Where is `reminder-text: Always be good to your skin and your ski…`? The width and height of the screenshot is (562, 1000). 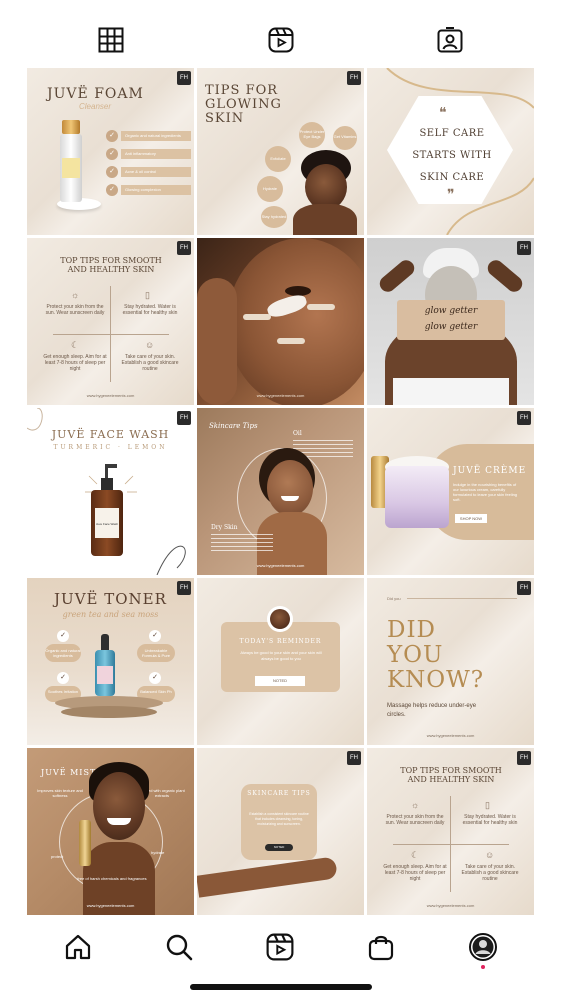 reminder-text: Always be good to your skin and your ski… is located at coordinates (281, 655).